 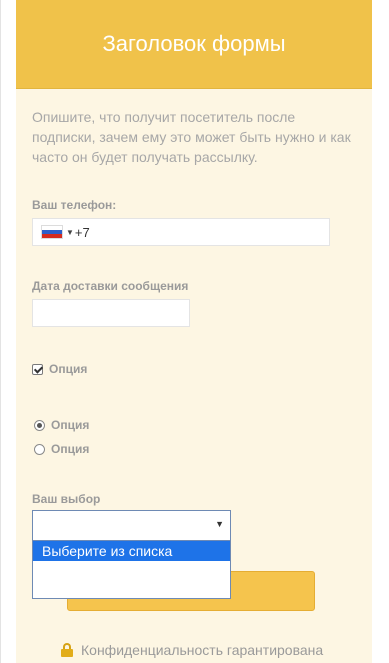 I want to click on form-header: Заголовок формы, so click(x=194, y=44).